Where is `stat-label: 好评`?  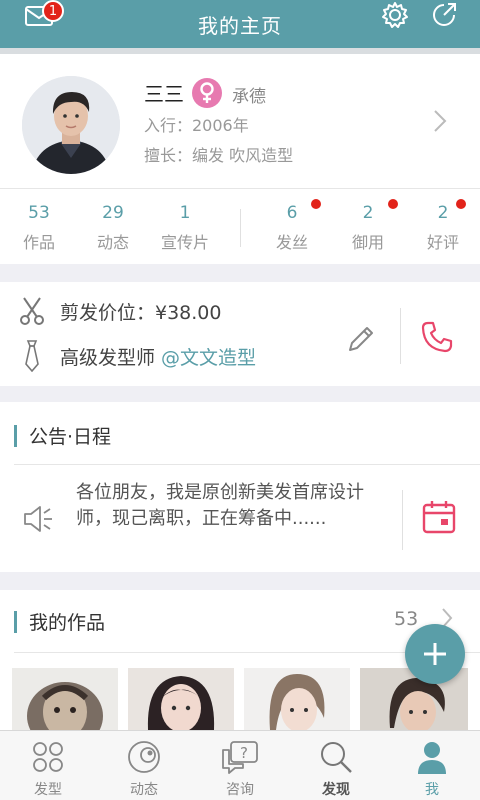
stat-label: 好评 is located at coordinates (442, 242).